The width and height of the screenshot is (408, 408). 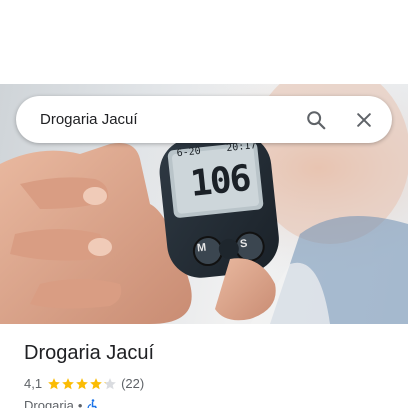 What do you see at coordinates (89, 353) in the screenshot?
I see `place-title: Drogaria Jacuí` at bounding box center [89, 353].